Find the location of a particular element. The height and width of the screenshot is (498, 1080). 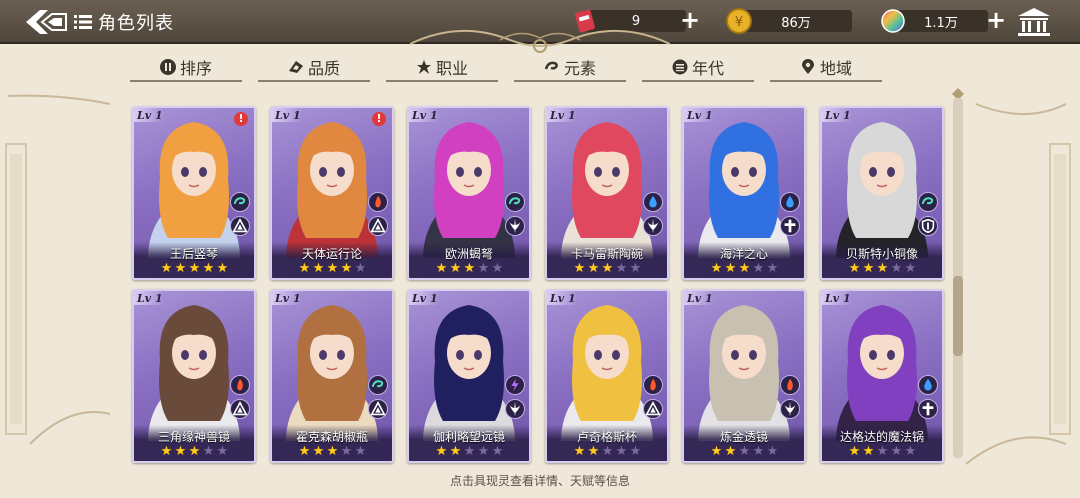

element-icon is located at coordinates (551, 65).